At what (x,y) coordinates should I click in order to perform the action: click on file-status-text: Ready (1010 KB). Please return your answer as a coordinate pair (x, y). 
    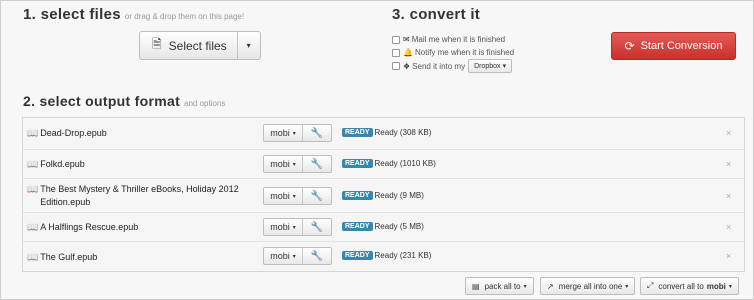
    Looking at the image, I should click on (405, 163).